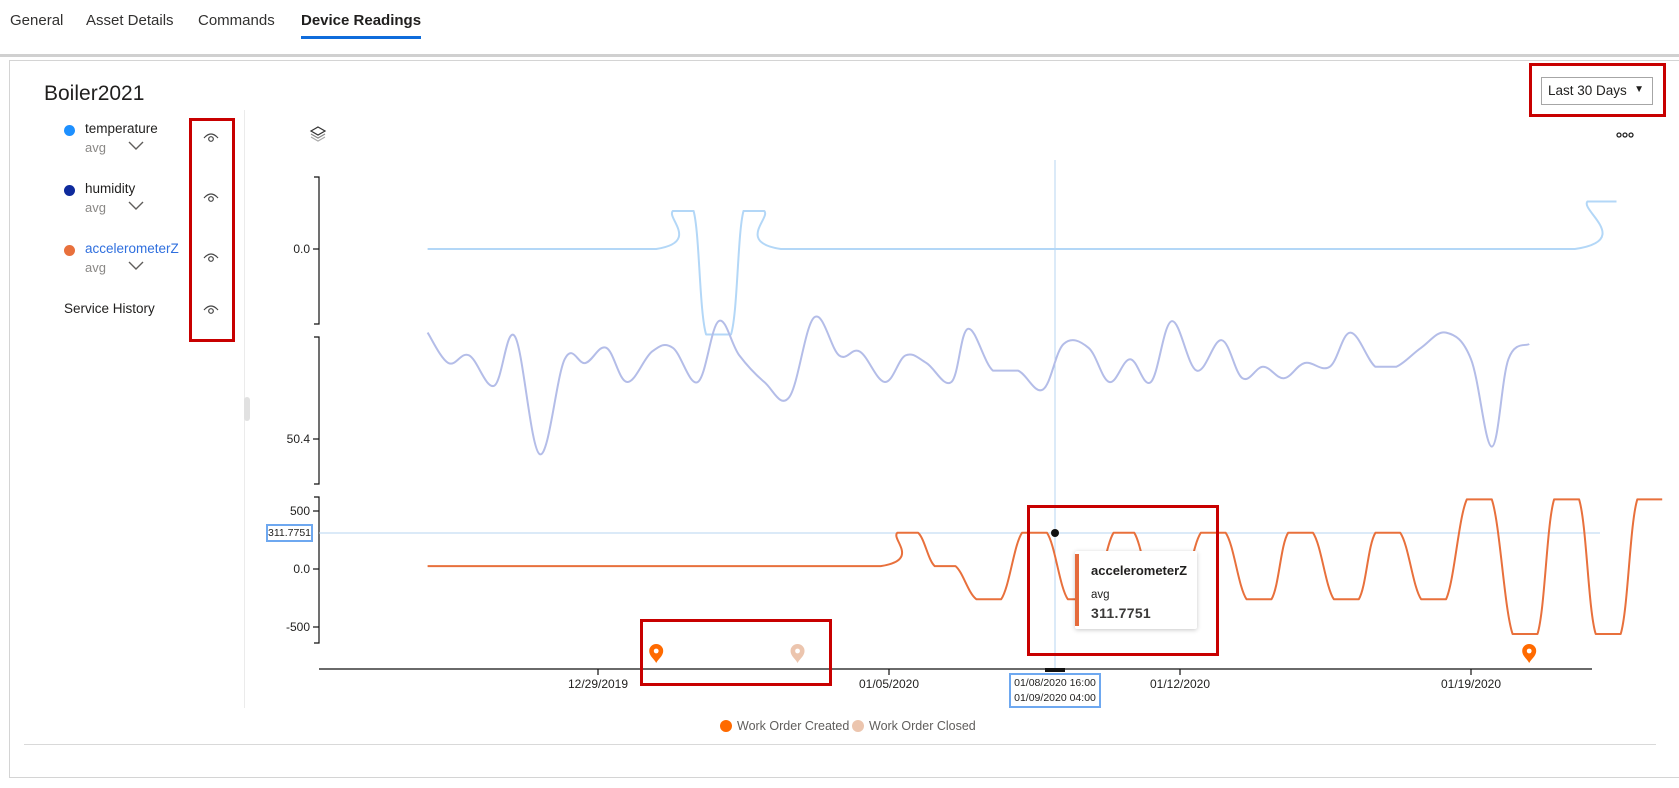 The width and height of the screenshot is (1679, 788). Describe the element at coordinates (1471, 684) in the screenshot. I see `x-tick-label: 01/19/2020` at that location.